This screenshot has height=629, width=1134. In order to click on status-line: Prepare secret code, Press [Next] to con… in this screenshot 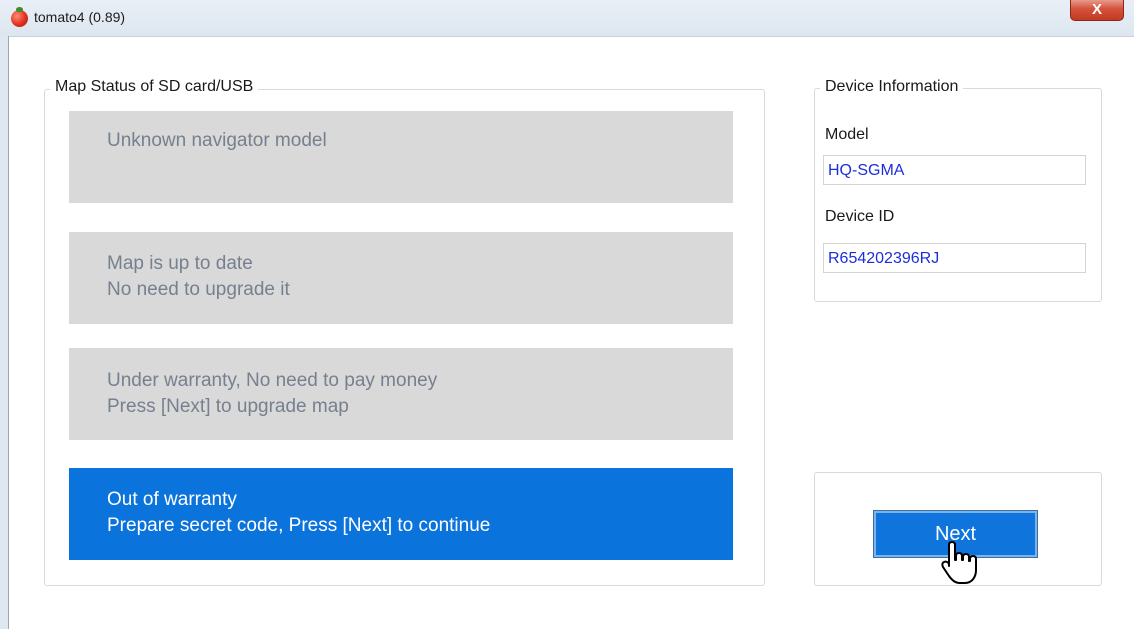, I will do `click(299, 525)`.